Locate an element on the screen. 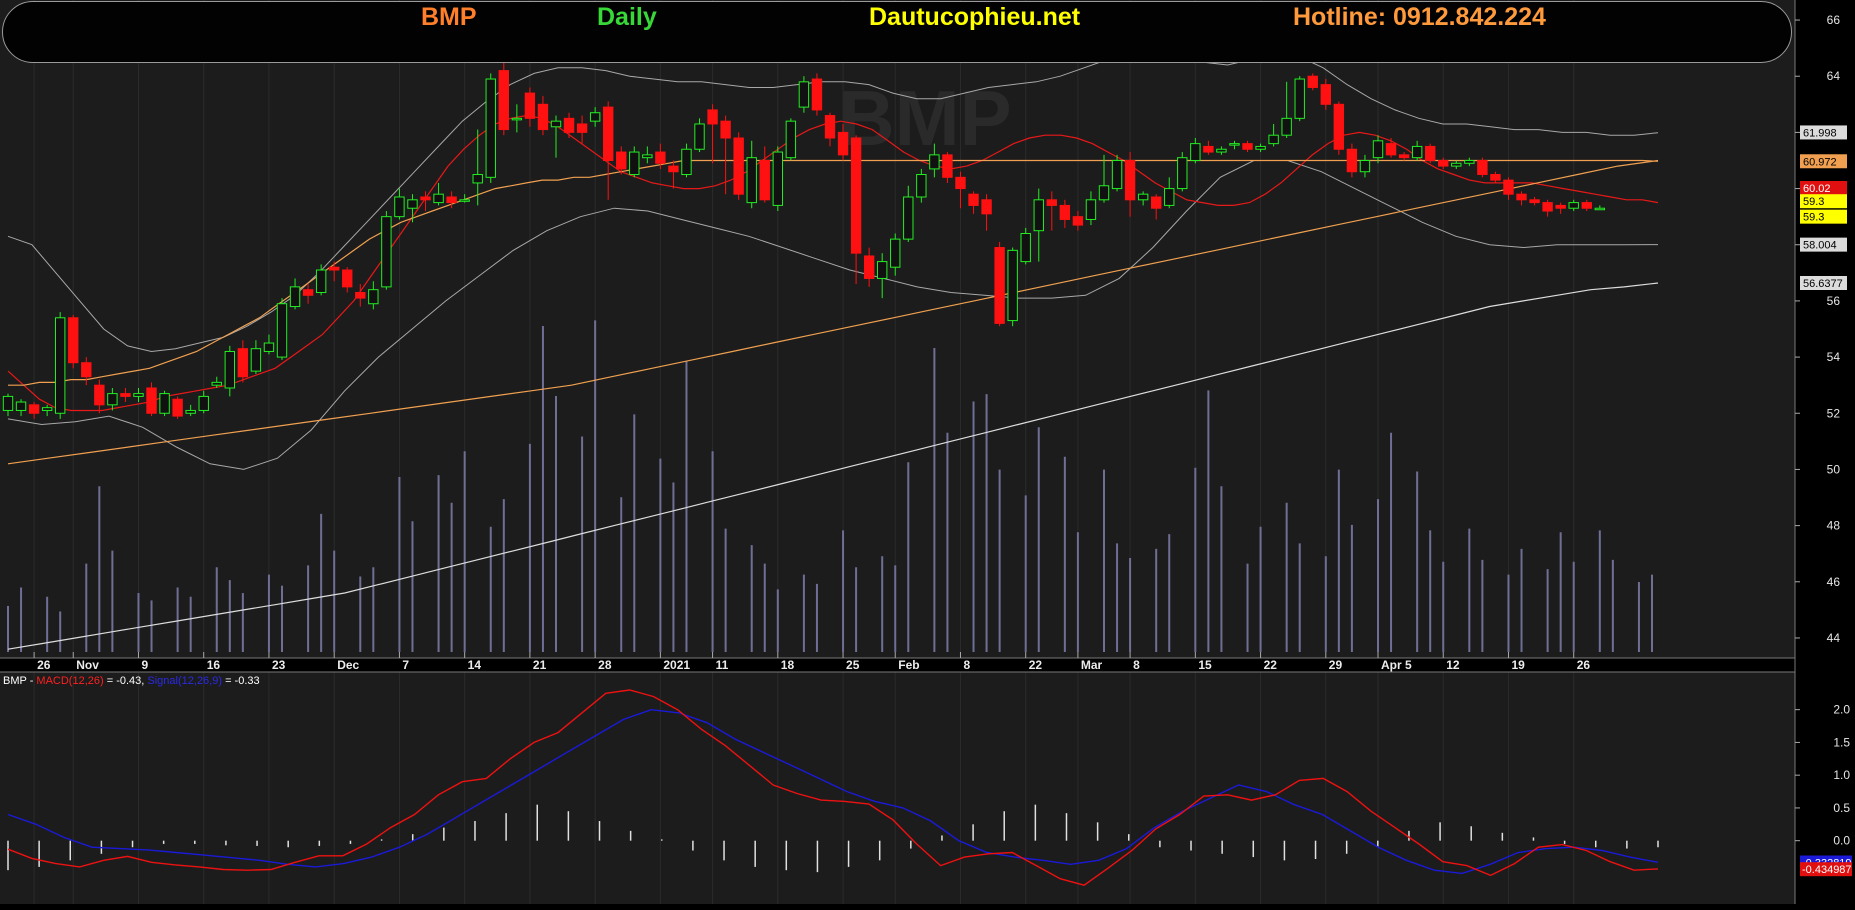 The width and height of the screenshot is (1855, 910). y-tick-label: 56 is located at coordinates (1834, 301).